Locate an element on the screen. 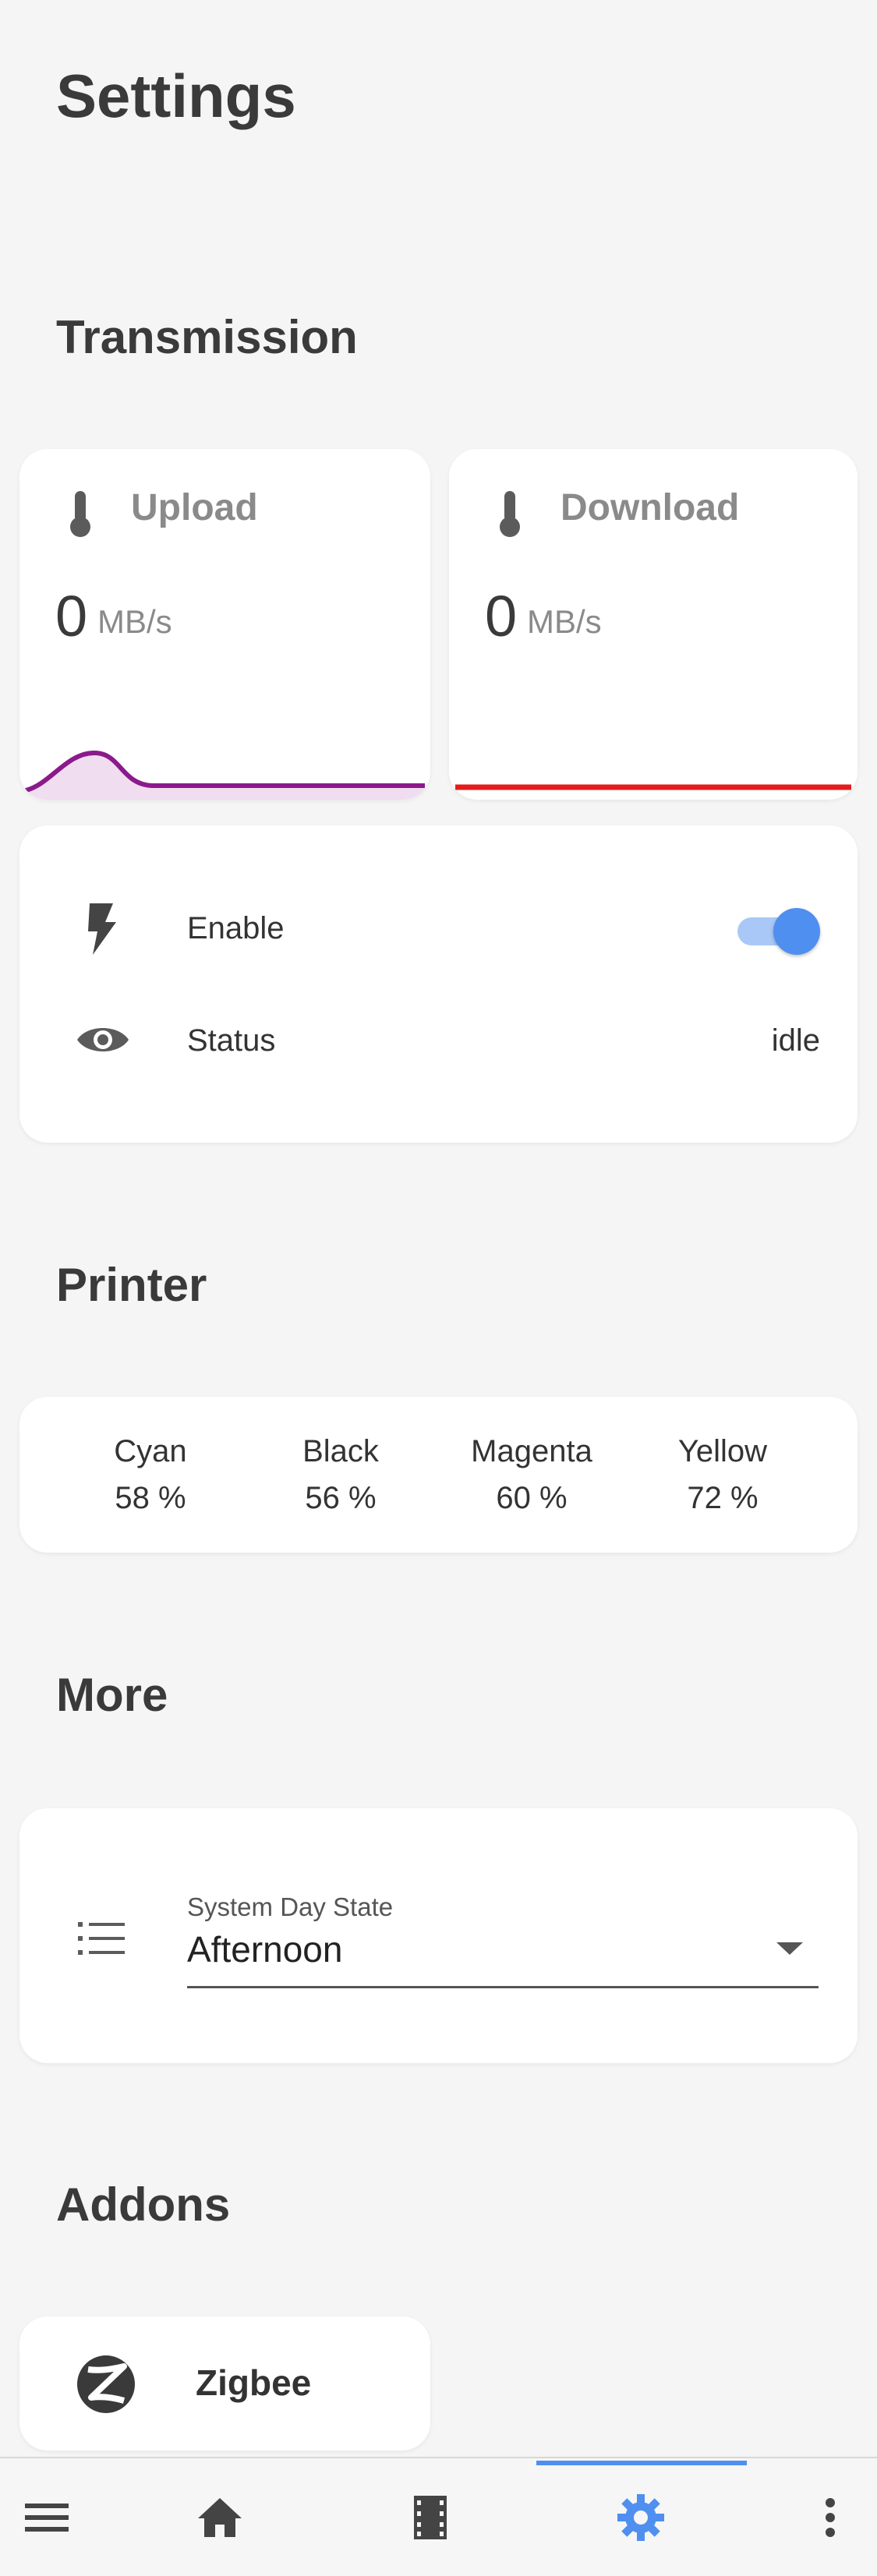 The image size is (877, 2576). download-graph is located at coordinates (653, 787).